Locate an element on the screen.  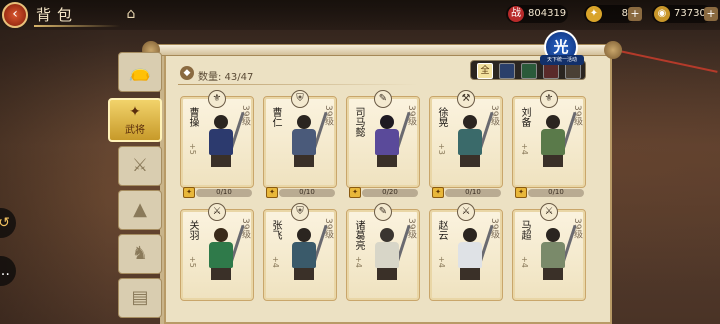
filter-shu is located at coordinates (529, 71).